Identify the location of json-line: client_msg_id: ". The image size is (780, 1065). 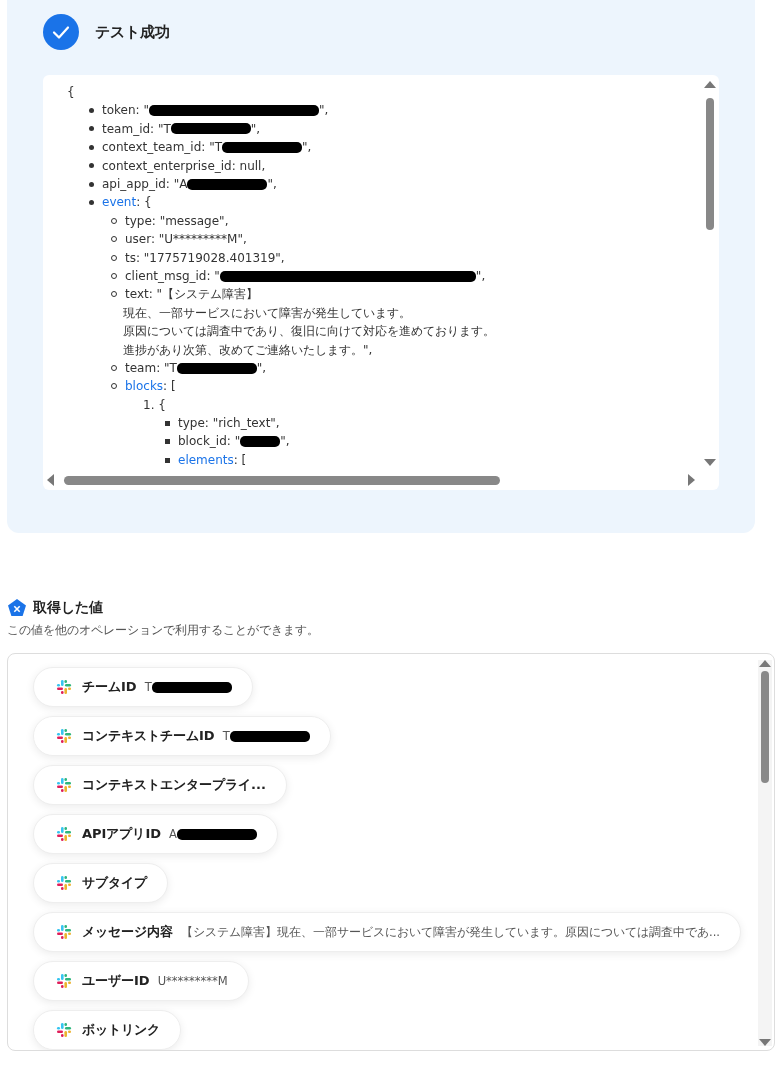
(172, 276).